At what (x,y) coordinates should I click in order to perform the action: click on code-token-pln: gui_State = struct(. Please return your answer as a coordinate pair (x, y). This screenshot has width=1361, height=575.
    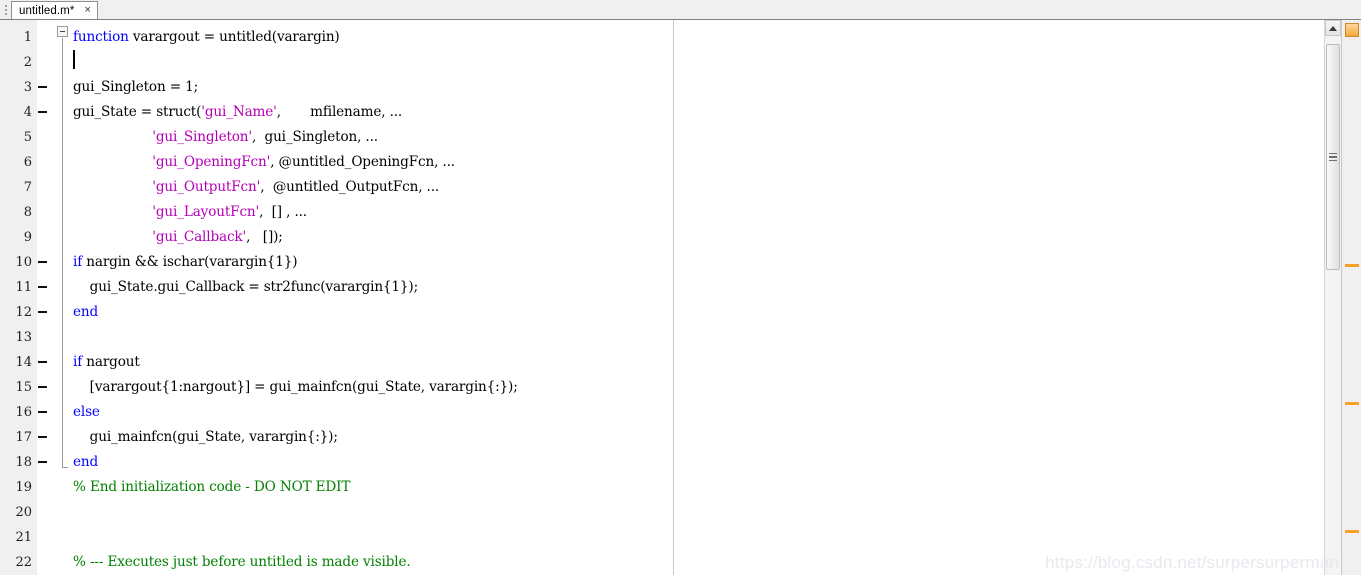
    Looking at the image, I should click on (137, 112).